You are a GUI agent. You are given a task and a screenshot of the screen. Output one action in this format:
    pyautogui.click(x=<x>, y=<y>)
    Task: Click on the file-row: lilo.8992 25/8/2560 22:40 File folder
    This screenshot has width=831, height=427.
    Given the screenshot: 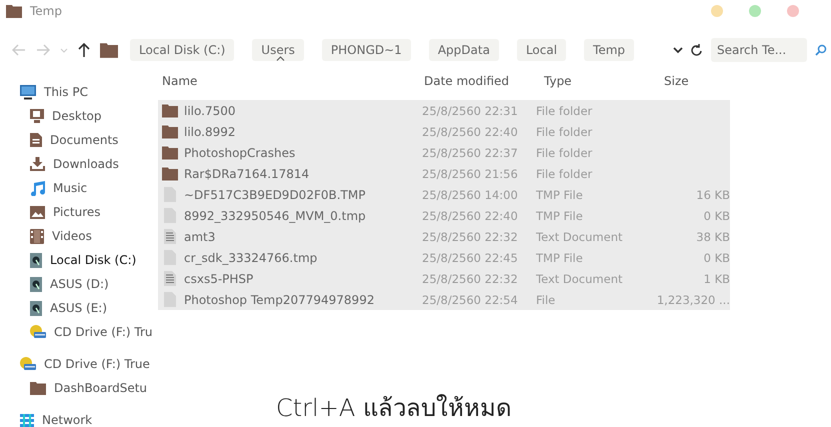 What is the action you would take?
    pyautogui.click(x=444, y=131)
    